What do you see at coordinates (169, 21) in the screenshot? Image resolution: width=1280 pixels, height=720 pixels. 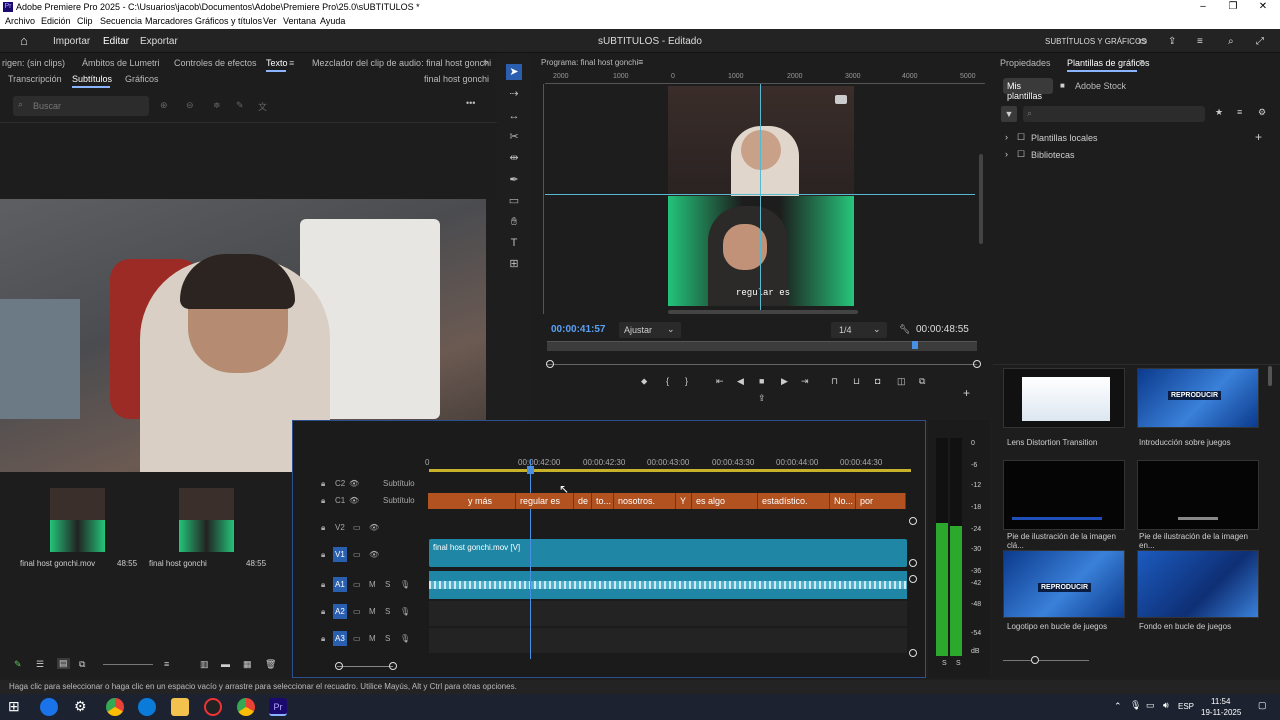 I see `menu-marcadores: Marcadores` at bounding box center [169, 21].